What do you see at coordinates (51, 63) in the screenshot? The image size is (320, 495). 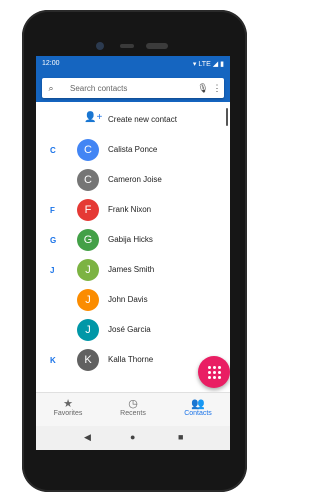 I see `status-time: 12:00` at bounding box center [51, 63].